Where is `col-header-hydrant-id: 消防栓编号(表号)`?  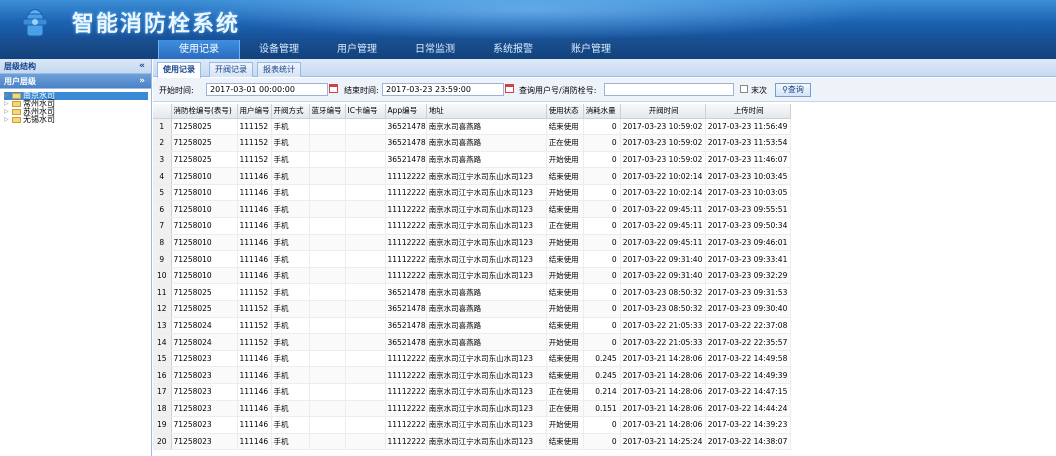 col-header-hydrant-id: 消防栓编号(表号) is located at coordinates (204, 111).